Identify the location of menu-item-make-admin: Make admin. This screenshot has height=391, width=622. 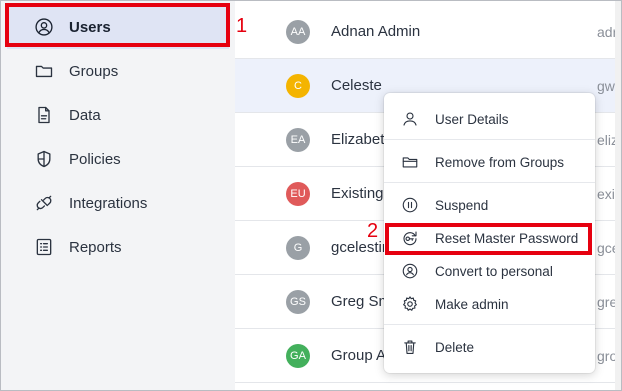
(489, 304).